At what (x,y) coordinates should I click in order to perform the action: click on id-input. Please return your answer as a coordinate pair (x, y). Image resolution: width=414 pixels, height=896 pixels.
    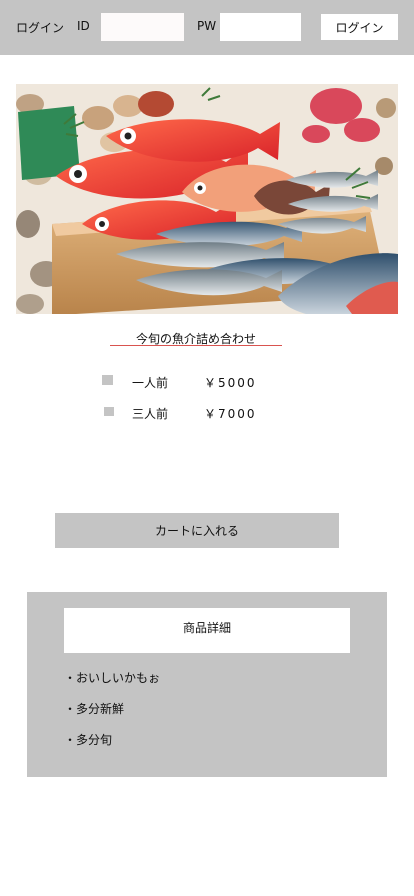
    Looking at the image, I should click on (142, 27).